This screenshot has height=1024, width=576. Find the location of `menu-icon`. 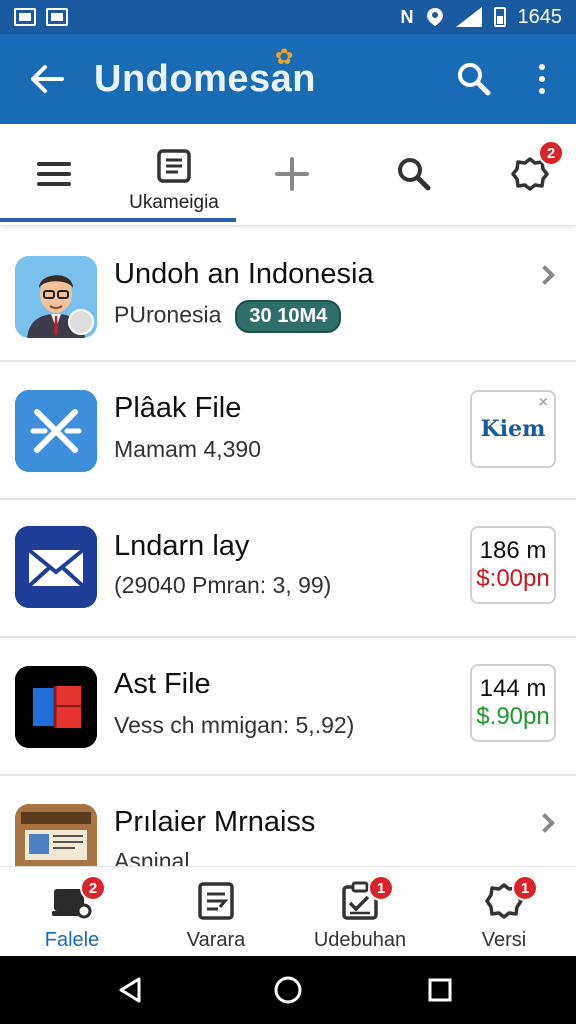

menu-icon is located at coordinates (54, 174).